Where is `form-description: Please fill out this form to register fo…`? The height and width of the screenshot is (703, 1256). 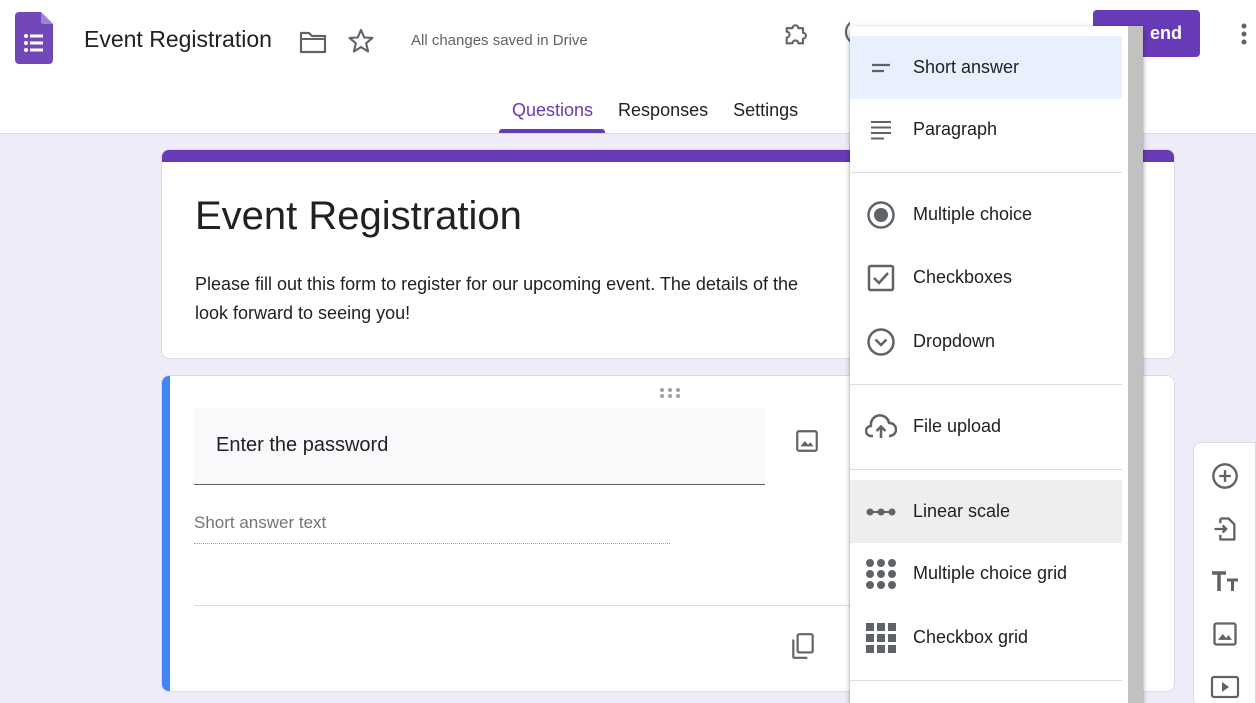 form-description: Please fill out this form to register fo… is located at coordinates (525, 299).